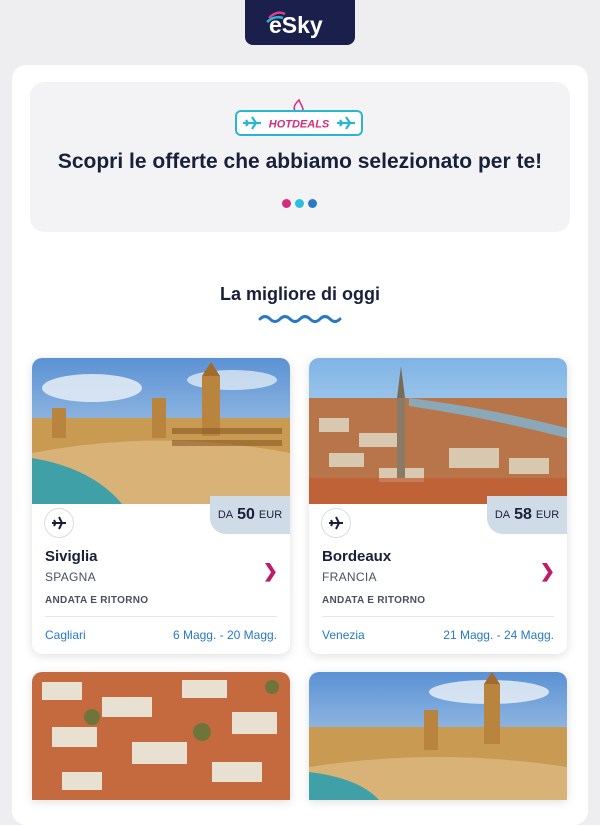 This screenshot has height=825, width=600. Describe the element at coordinates (357, 556) in the screenshot. I see `city-name: Bordeaux` at that location.